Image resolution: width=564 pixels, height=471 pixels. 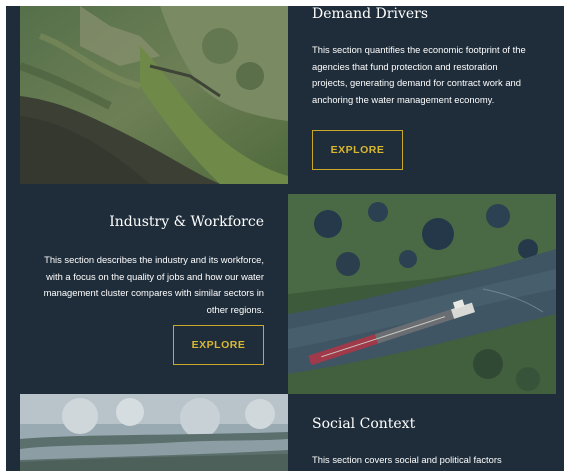 What do you see at coordinates (218, 345) in the screenshot?
I see `explore-industry-workforce-button: EXPLORE` at bounding box center [218, 345].